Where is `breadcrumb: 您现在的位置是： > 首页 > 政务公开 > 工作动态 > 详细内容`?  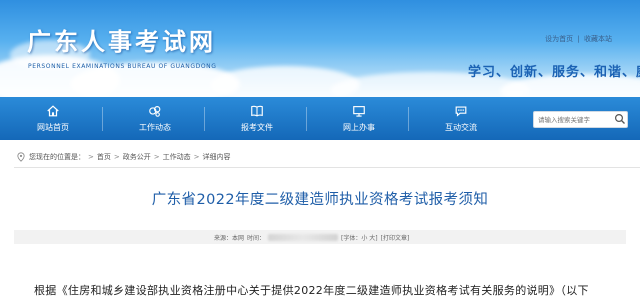 breadcrumb: 您现在的位置是： > 首页 > 政务公开 > 工作动态 > 详细内容 is located at coordinates (123, 157).